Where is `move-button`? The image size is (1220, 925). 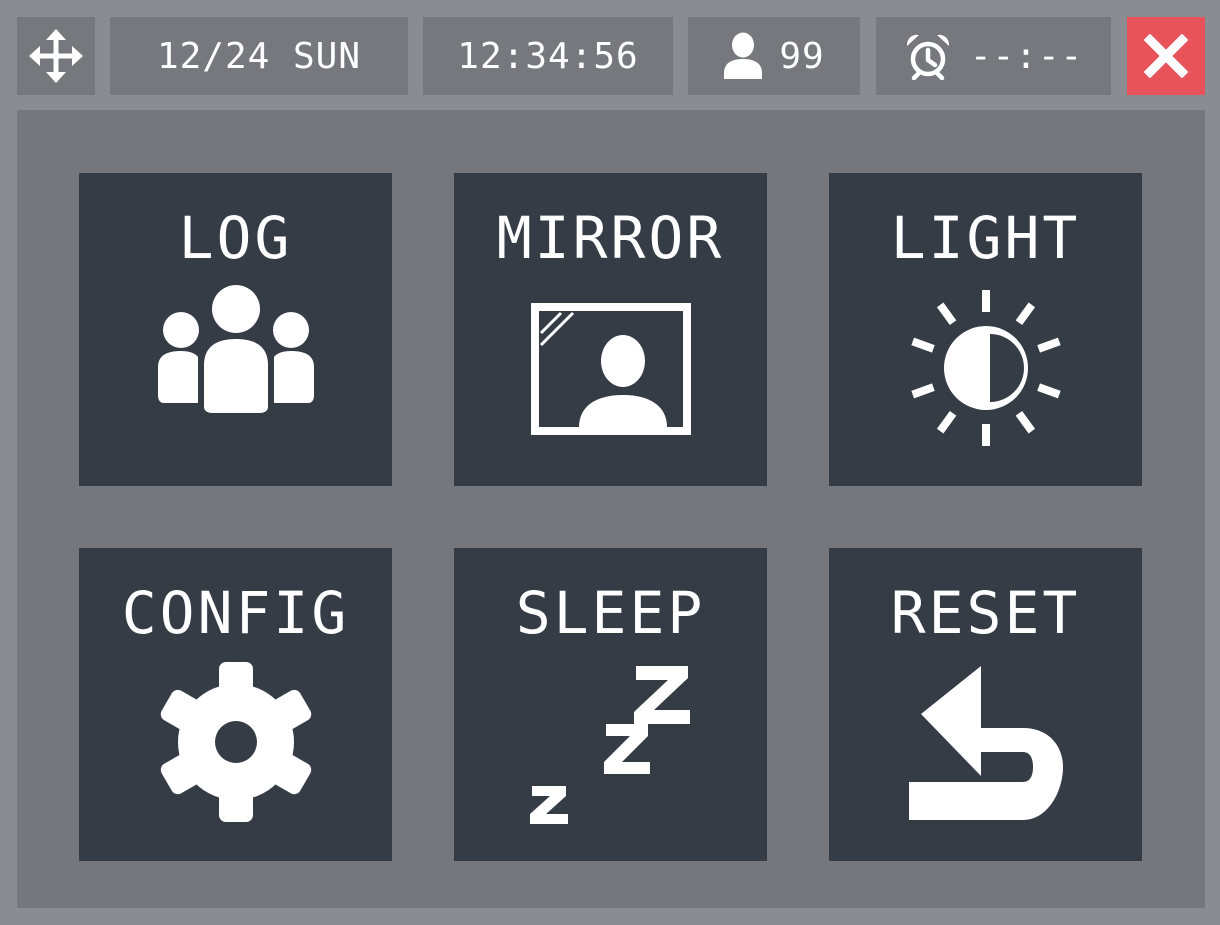
move-button is located at coordinates (56, 56).